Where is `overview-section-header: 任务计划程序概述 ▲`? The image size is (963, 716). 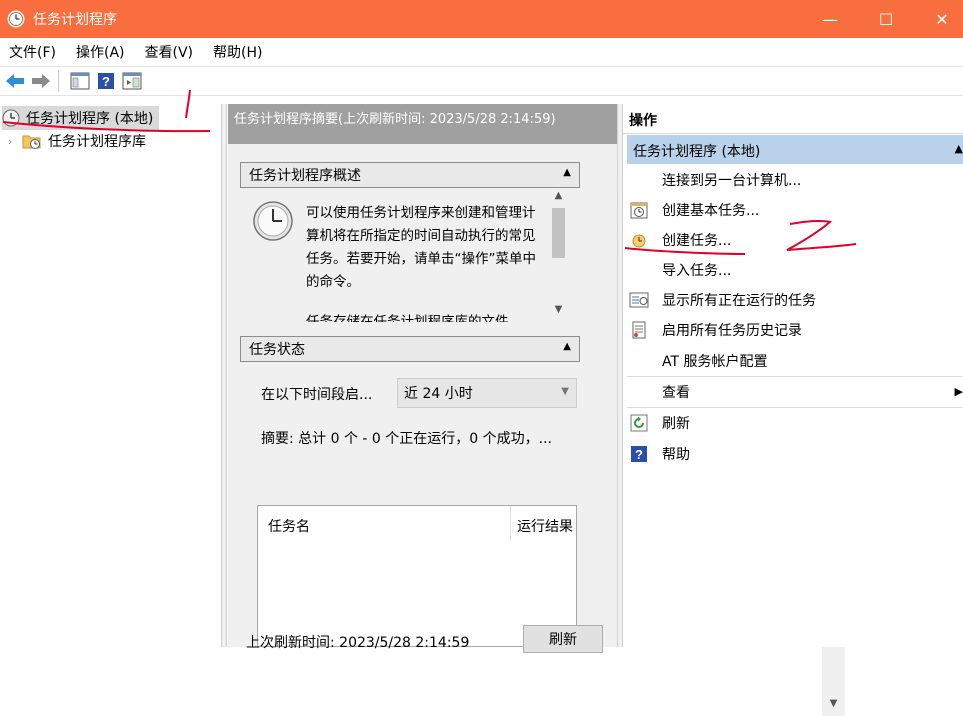 overview-section-header: 任务计划程序概述 ▲ is located at coordinates (410, 175).